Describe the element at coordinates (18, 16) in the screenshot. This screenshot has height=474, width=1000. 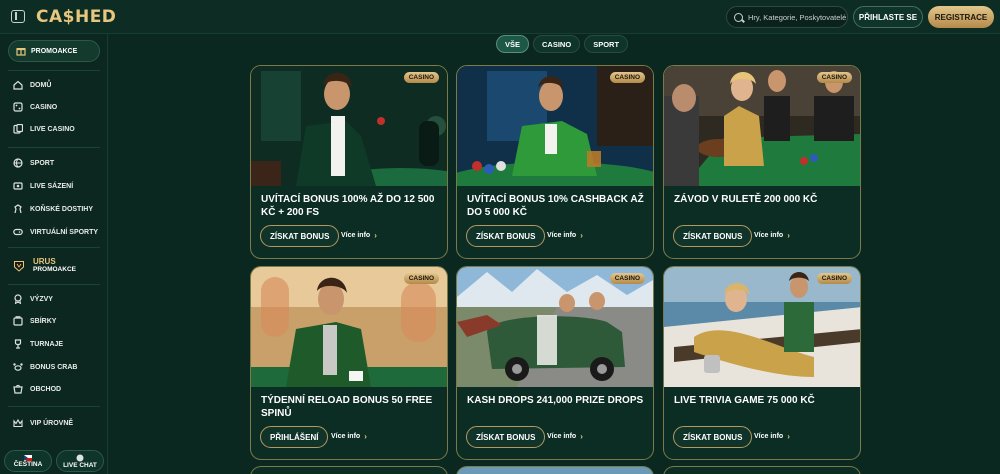
I see `sidebar-toggle-icon` at that location.